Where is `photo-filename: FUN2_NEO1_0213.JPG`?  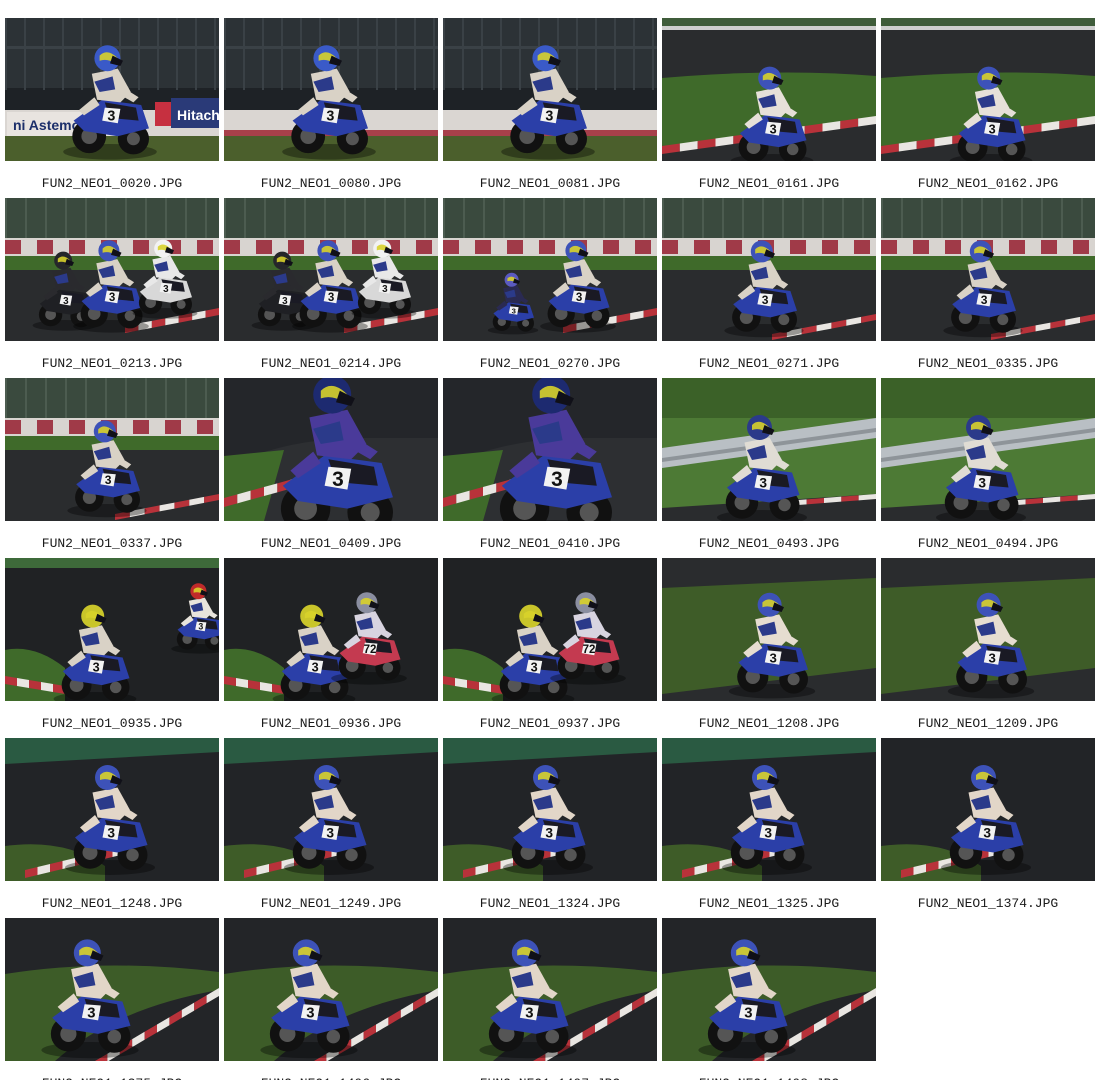
photo-filename: FUN2_NEO1_0213.JPG is located at coordinates (112, 364).